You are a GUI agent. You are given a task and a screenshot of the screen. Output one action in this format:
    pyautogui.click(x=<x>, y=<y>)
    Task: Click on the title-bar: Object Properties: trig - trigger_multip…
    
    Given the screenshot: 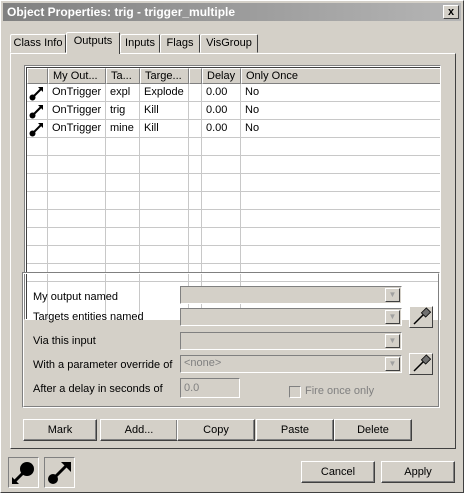 What is the action you would take?
    pyautogui.click(x=232, y=12)
    